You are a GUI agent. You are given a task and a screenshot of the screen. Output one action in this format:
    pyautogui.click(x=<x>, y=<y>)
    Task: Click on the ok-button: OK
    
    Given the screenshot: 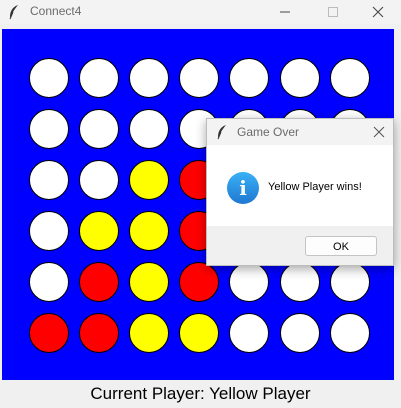 What is the action you would take?
    pyautogui.click(x=341, y=246)
    